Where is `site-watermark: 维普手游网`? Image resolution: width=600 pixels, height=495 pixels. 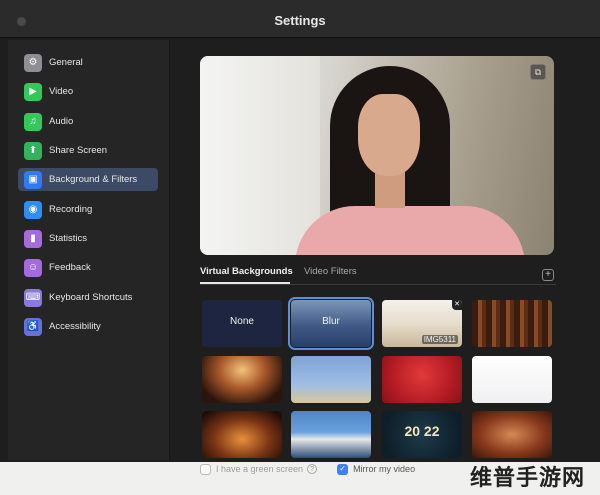 site-watermark: 维普手游网 is located at coordinates (528, 478).